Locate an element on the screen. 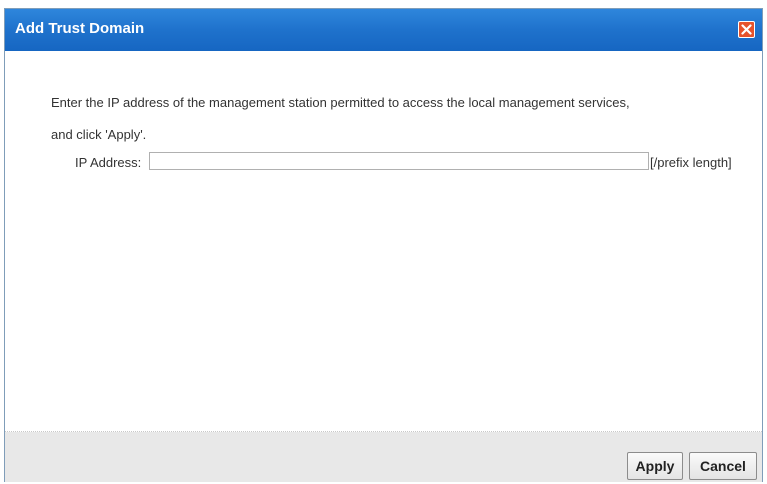  dialog-footer: Apply Cancel is located at coordinates (383, 457).